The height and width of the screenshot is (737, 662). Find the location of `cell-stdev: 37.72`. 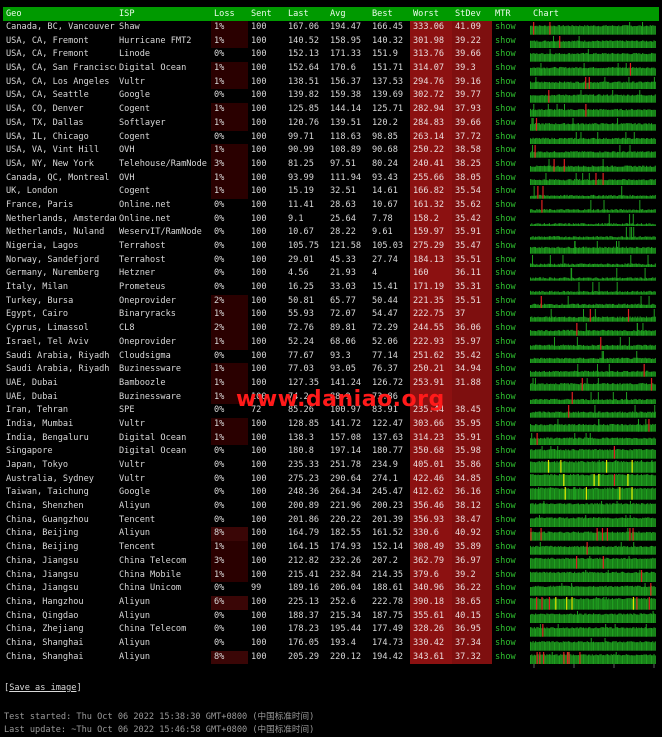

cell-stdev: 37.72 is located at coordinates (472, 137).